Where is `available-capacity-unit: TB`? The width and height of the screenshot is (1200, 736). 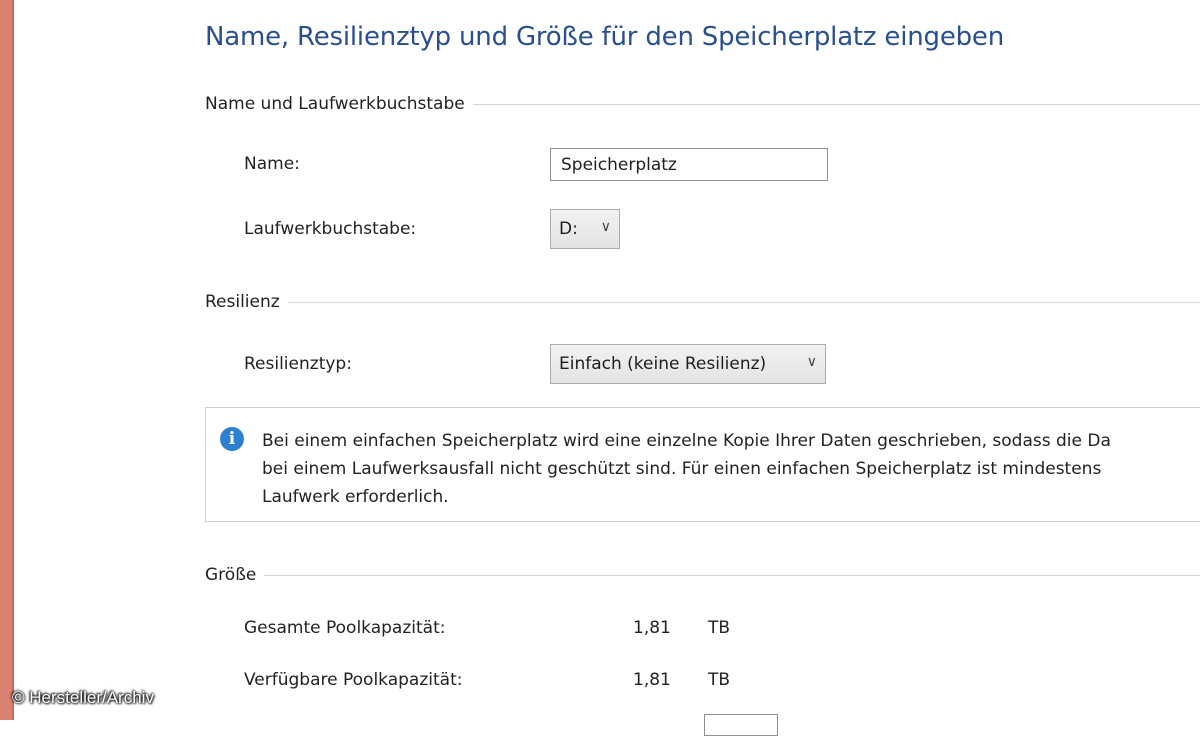
available-capacity-unit: TB is located at coordinates (719, 680).